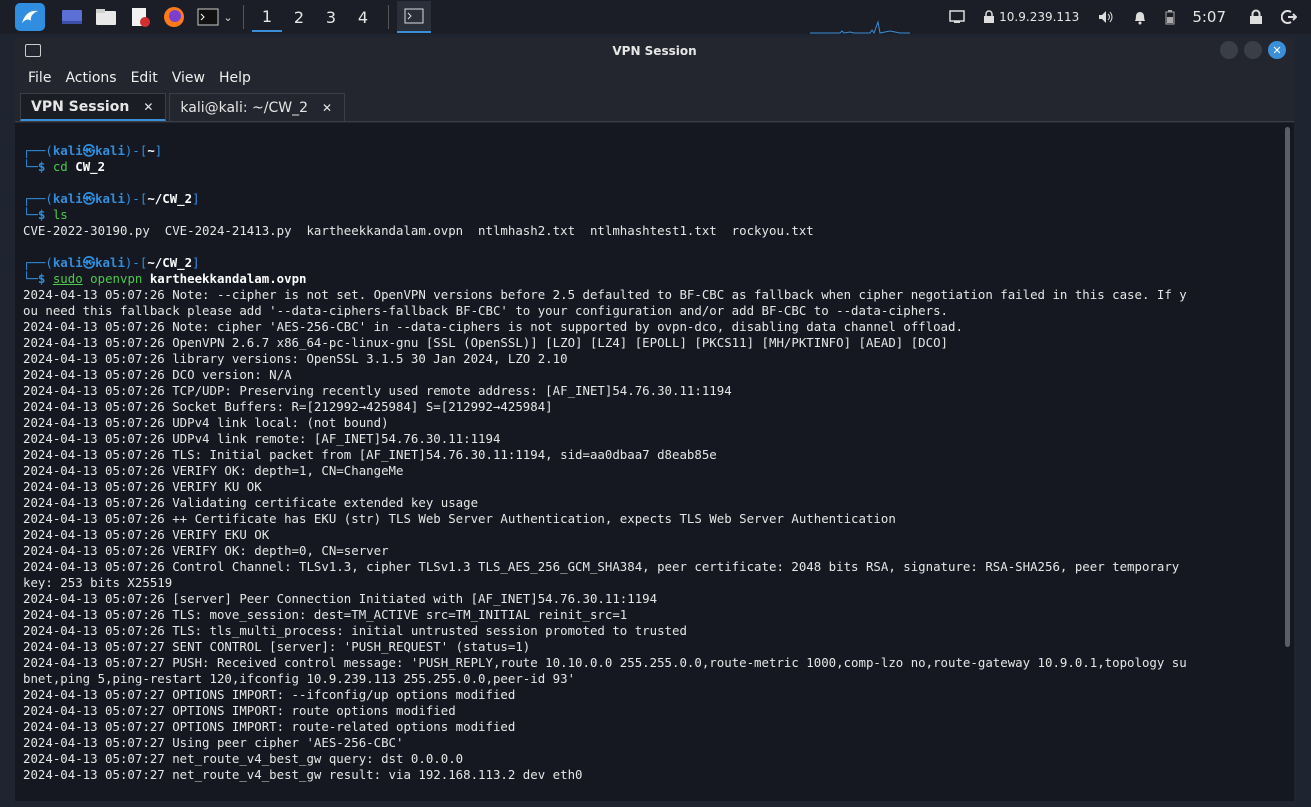 Image resolution: width=1311 pixels, height=807 pixels. I want to click on command-argument: CW_2, so click(90, 166).